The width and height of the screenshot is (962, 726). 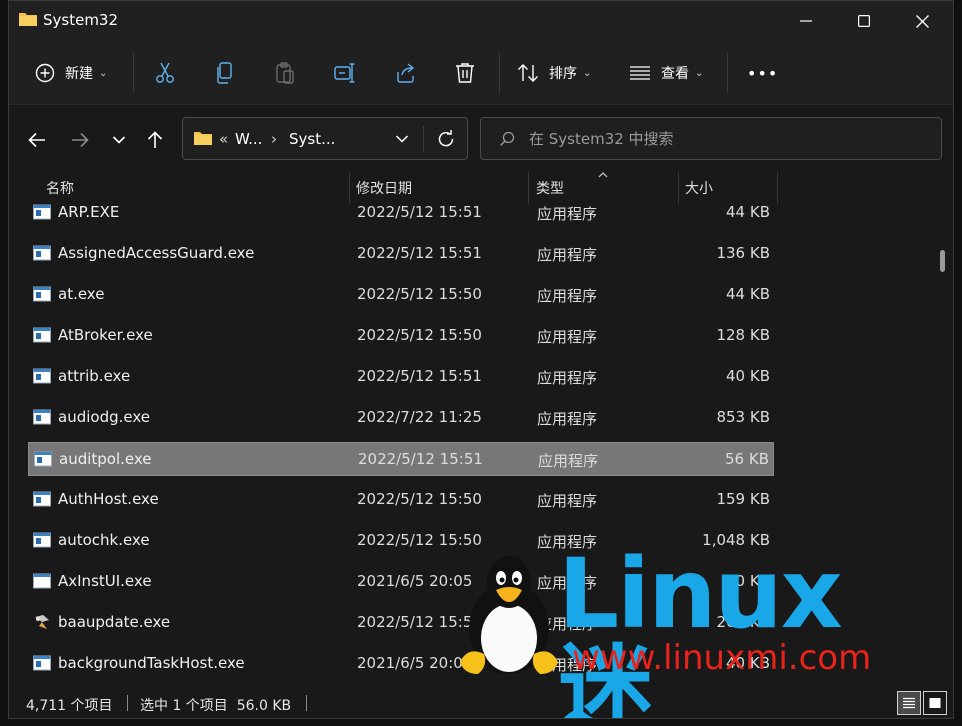 I want to click on address-history-chevron-icon, so click(x=402, y=139).